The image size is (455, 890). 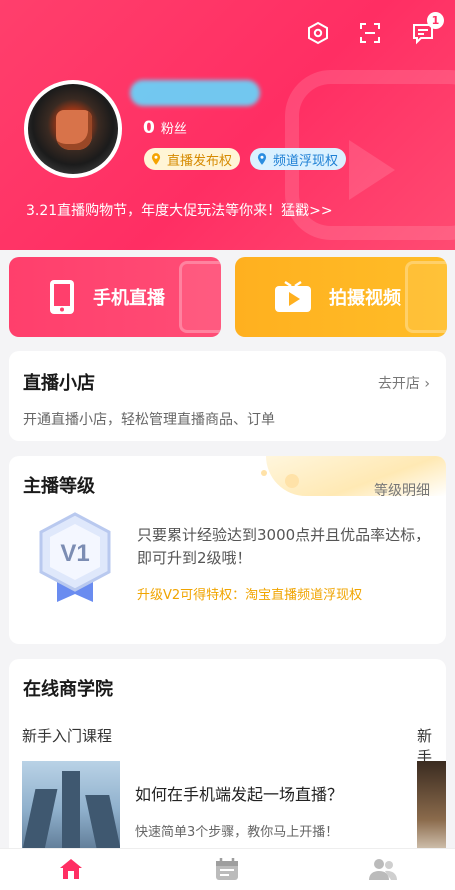 I want to click on fist-graphic, so click(x=74, y=130).